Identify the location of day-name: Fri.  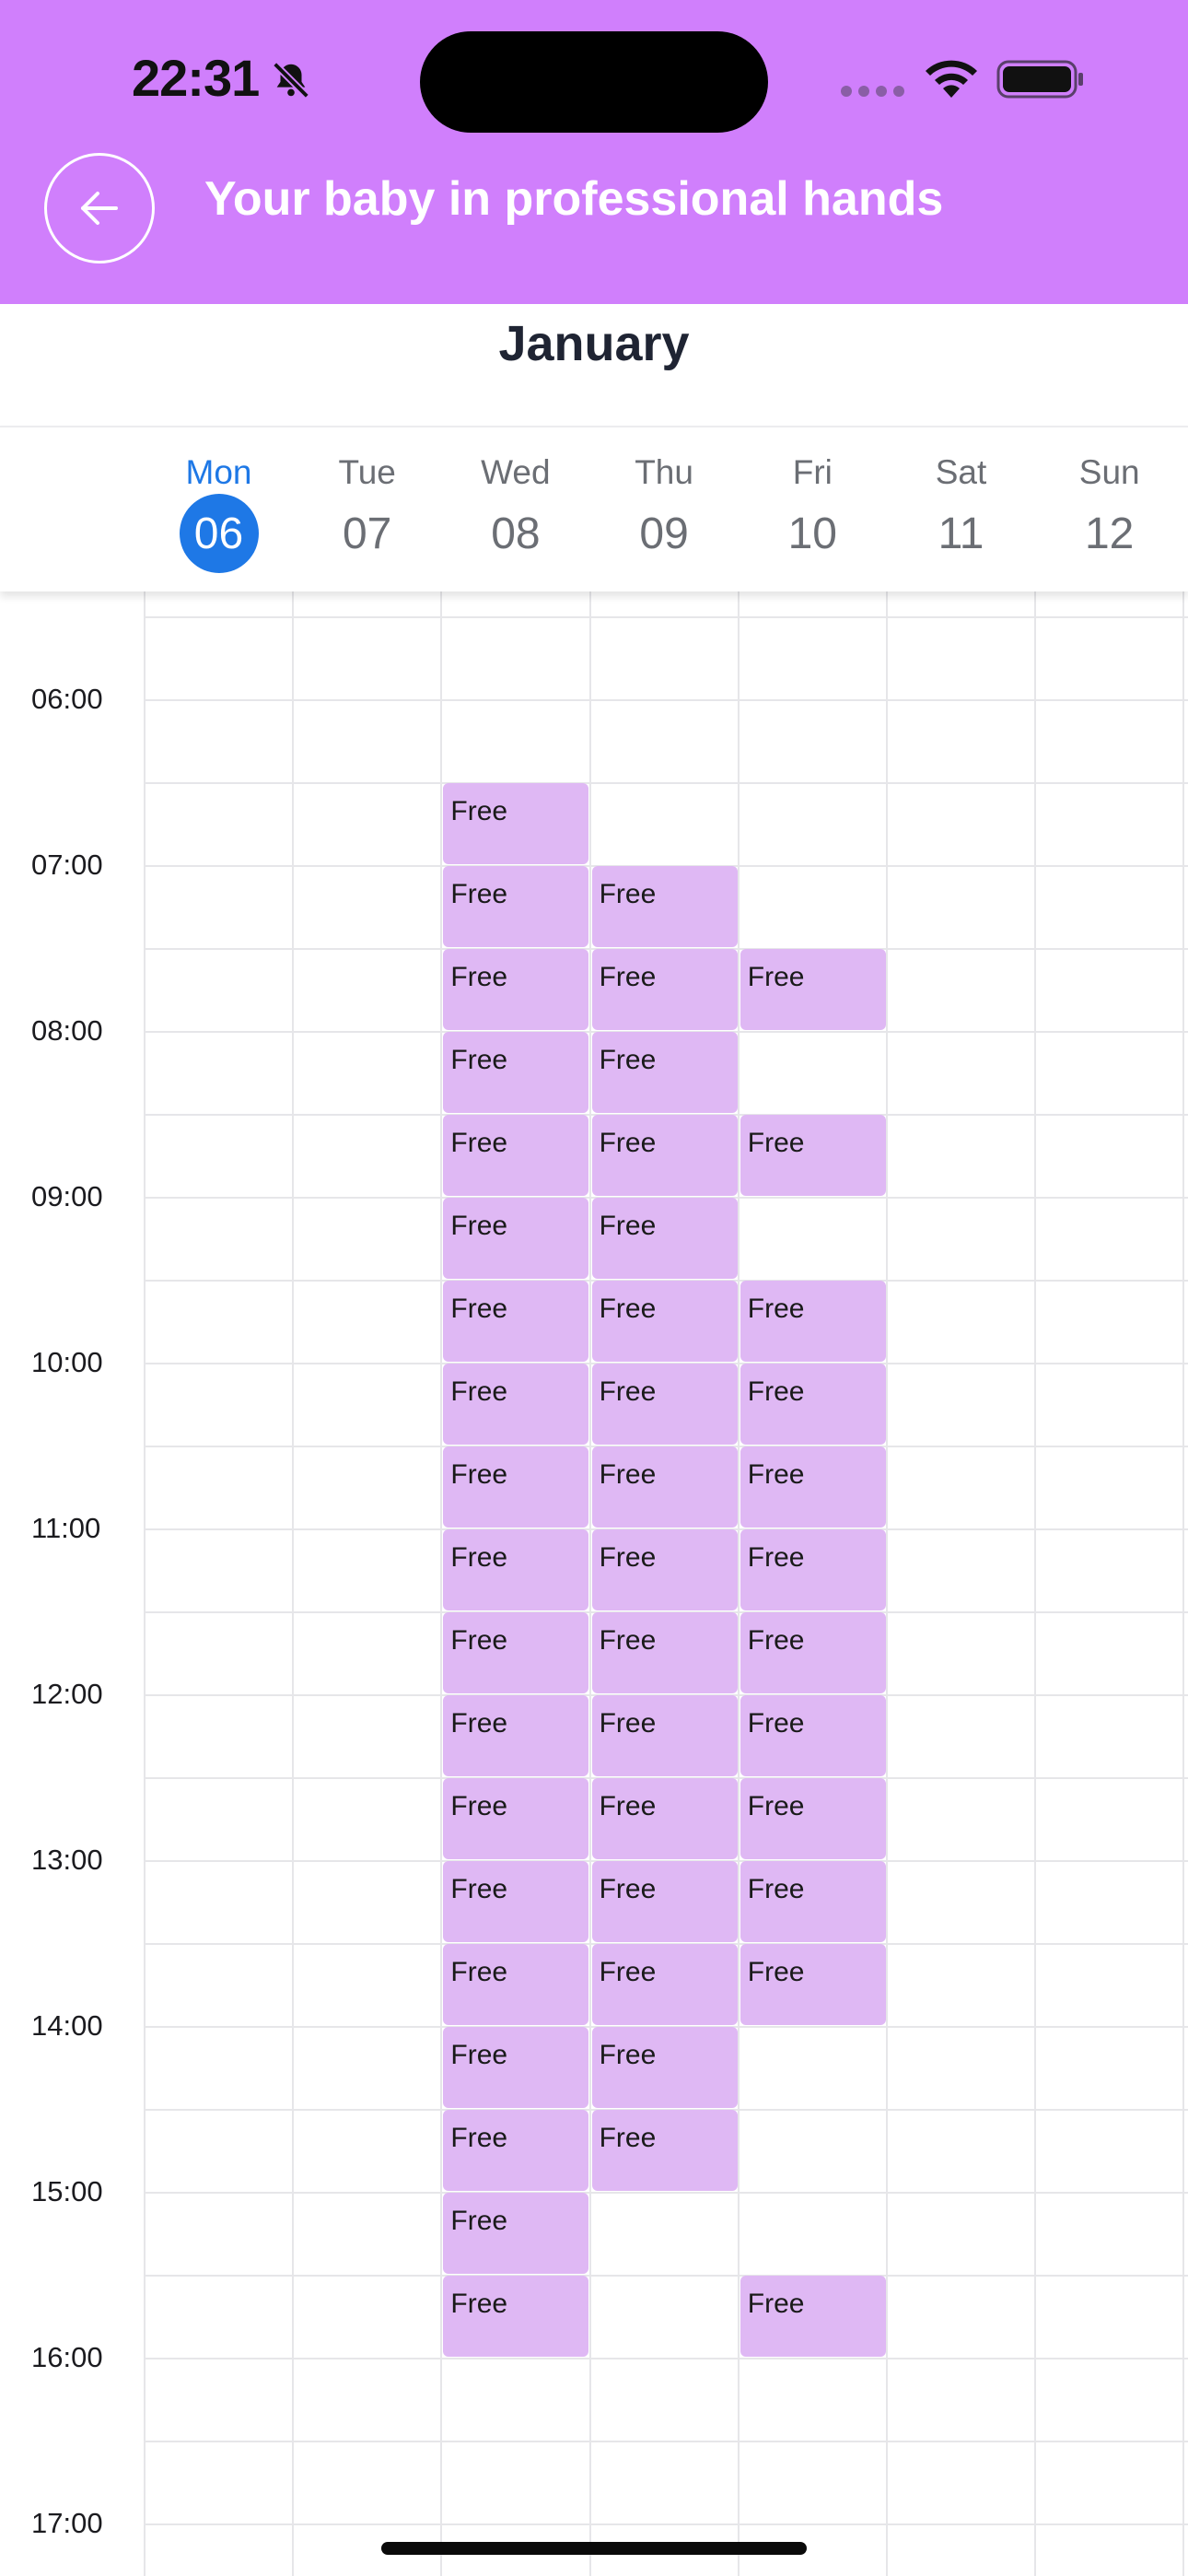
(812, 472).